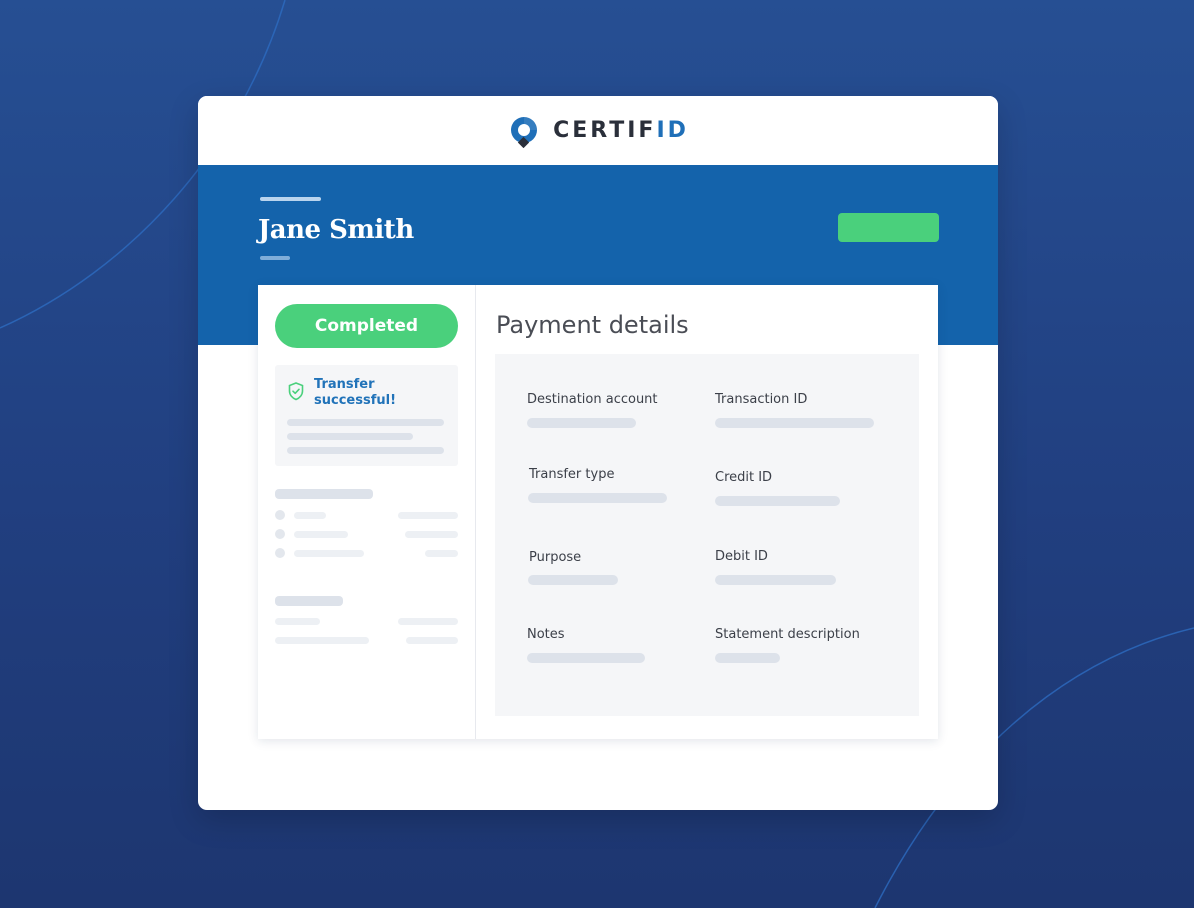 The image size is (1194, 908). What do you see at coordinates (366, 326) in the screenshot?
I see `completed-status-button: Completed` at bounding box center [366, 326].